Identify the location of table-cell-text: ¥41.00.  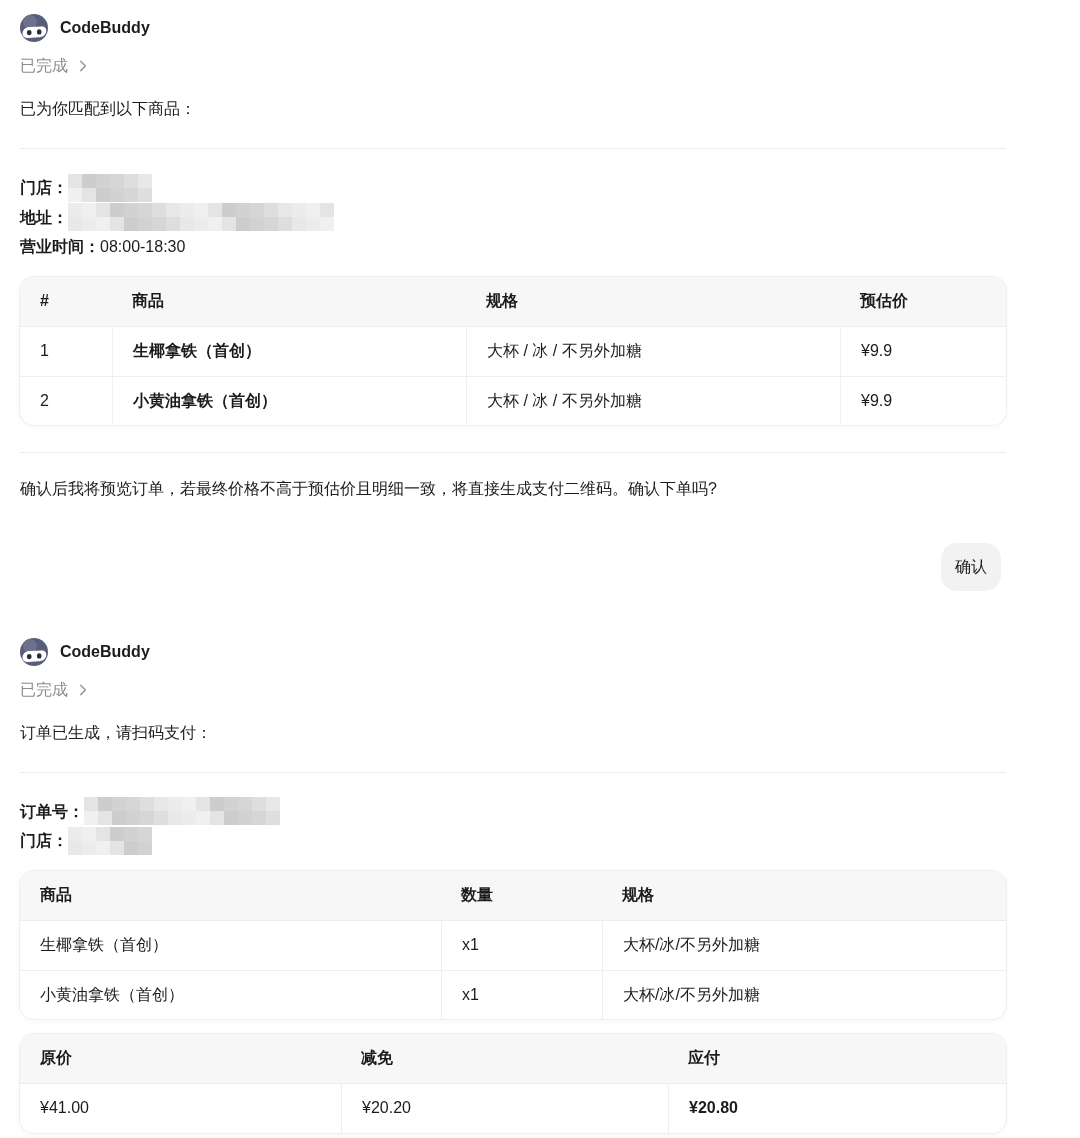
(64, 1108).